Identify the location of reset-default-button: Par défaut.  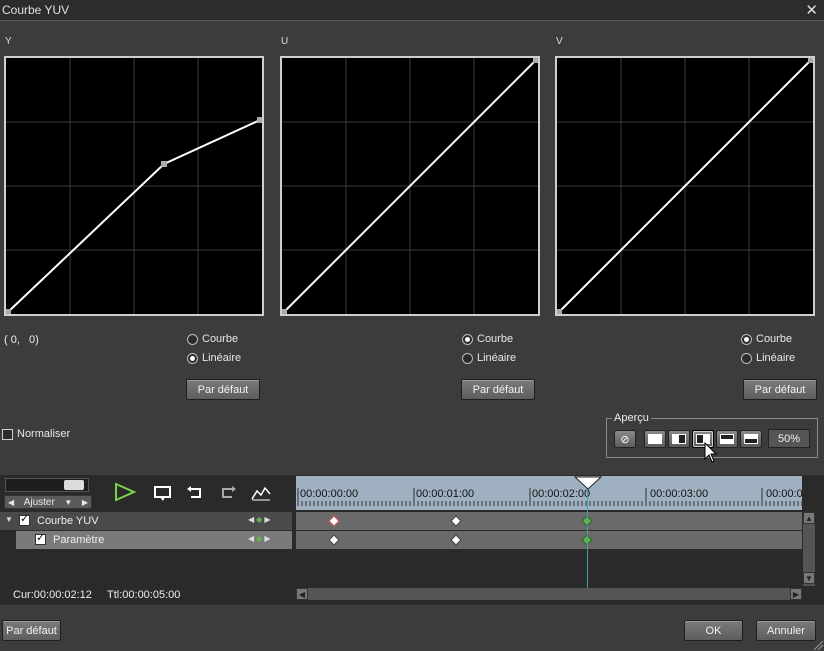
(31, 630).